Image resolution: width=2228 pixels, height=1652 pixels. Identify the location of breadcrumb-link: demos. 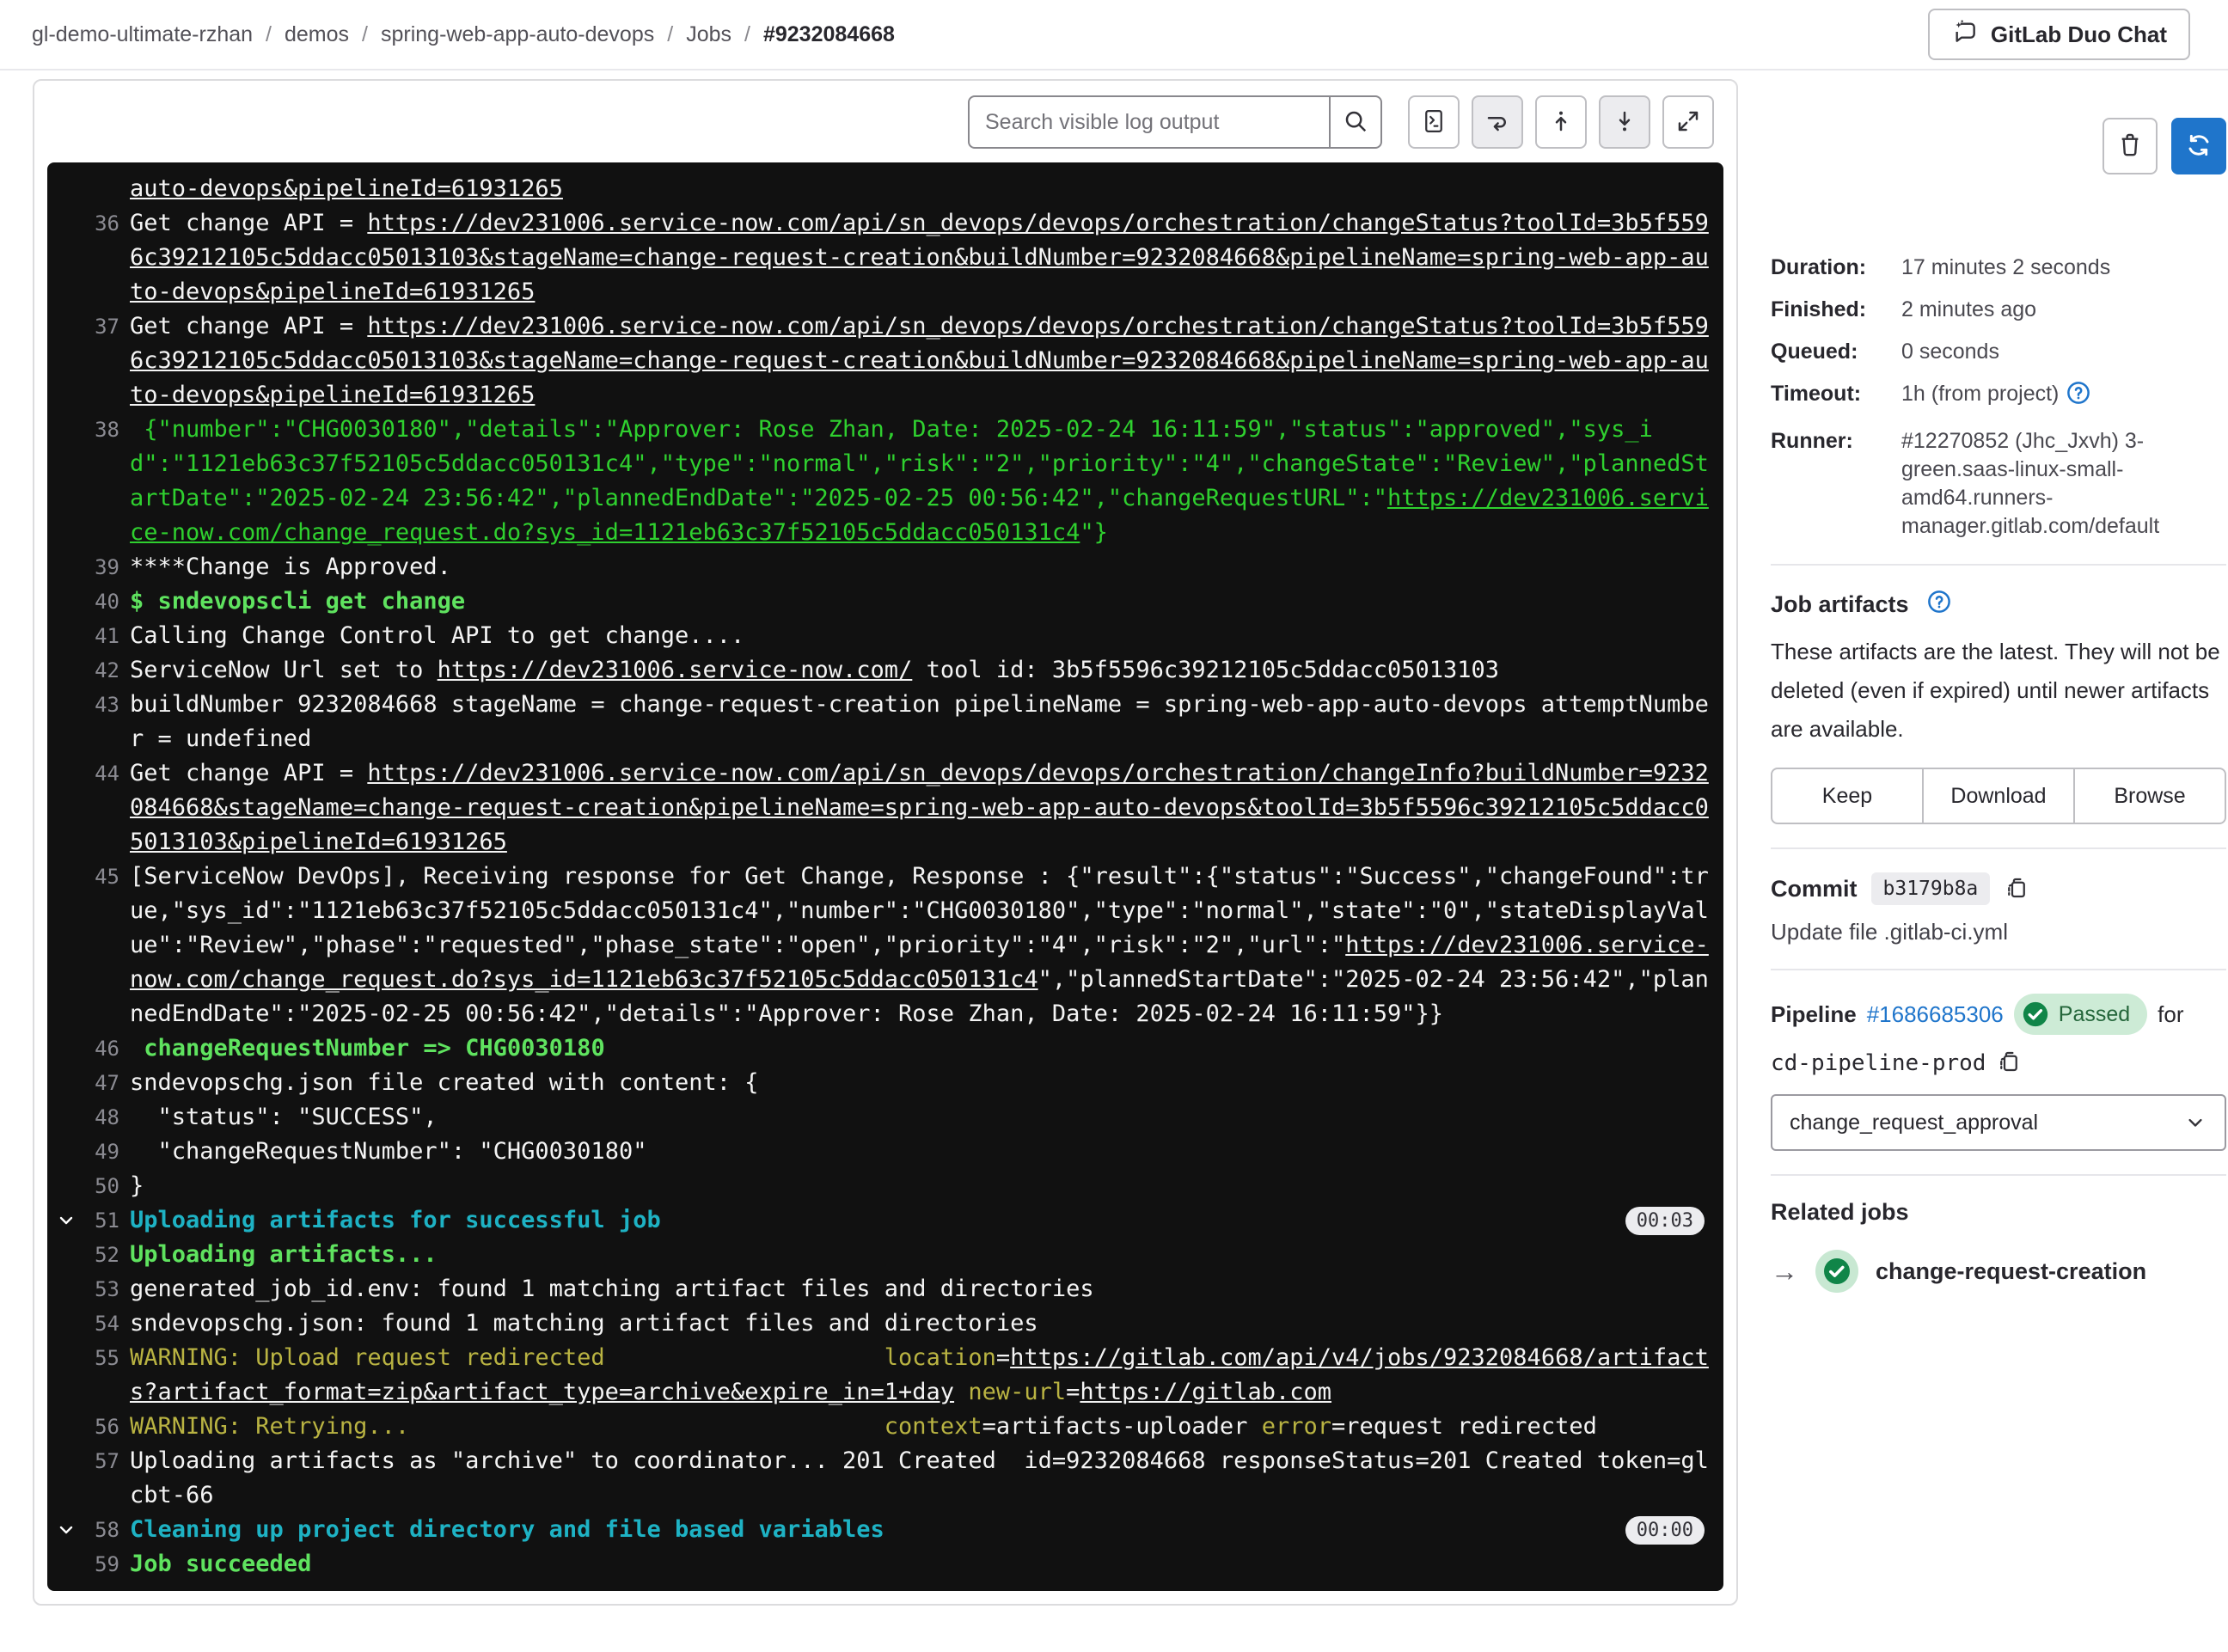
(317, 34).